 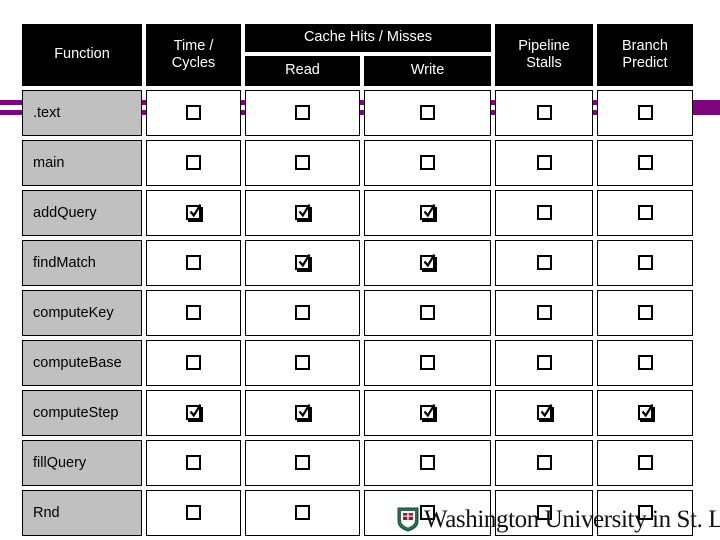 I want to click on column-header-time-cycles: Time / Cycles, so click(x=193, y=55).